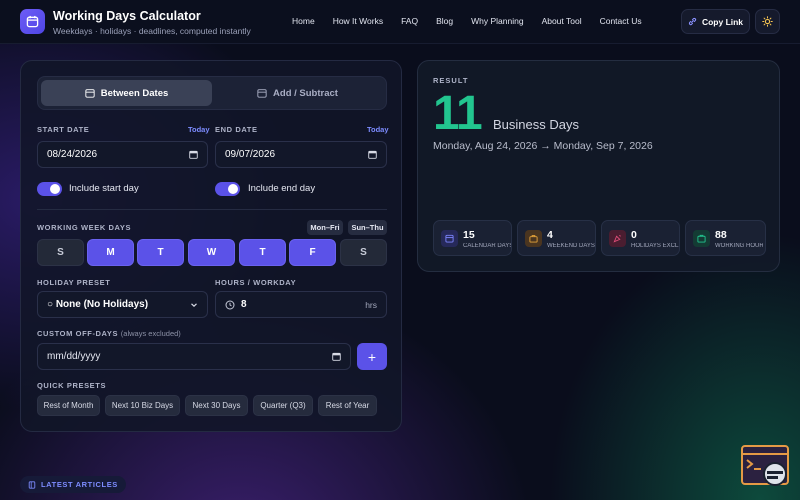 The width and height of the screenshot is (800, 500). What do you see at coordinates (216, 405) in the screenshot?
I see `preset-next-30-days: Next 30 Days` at bounding box center [216, 405].